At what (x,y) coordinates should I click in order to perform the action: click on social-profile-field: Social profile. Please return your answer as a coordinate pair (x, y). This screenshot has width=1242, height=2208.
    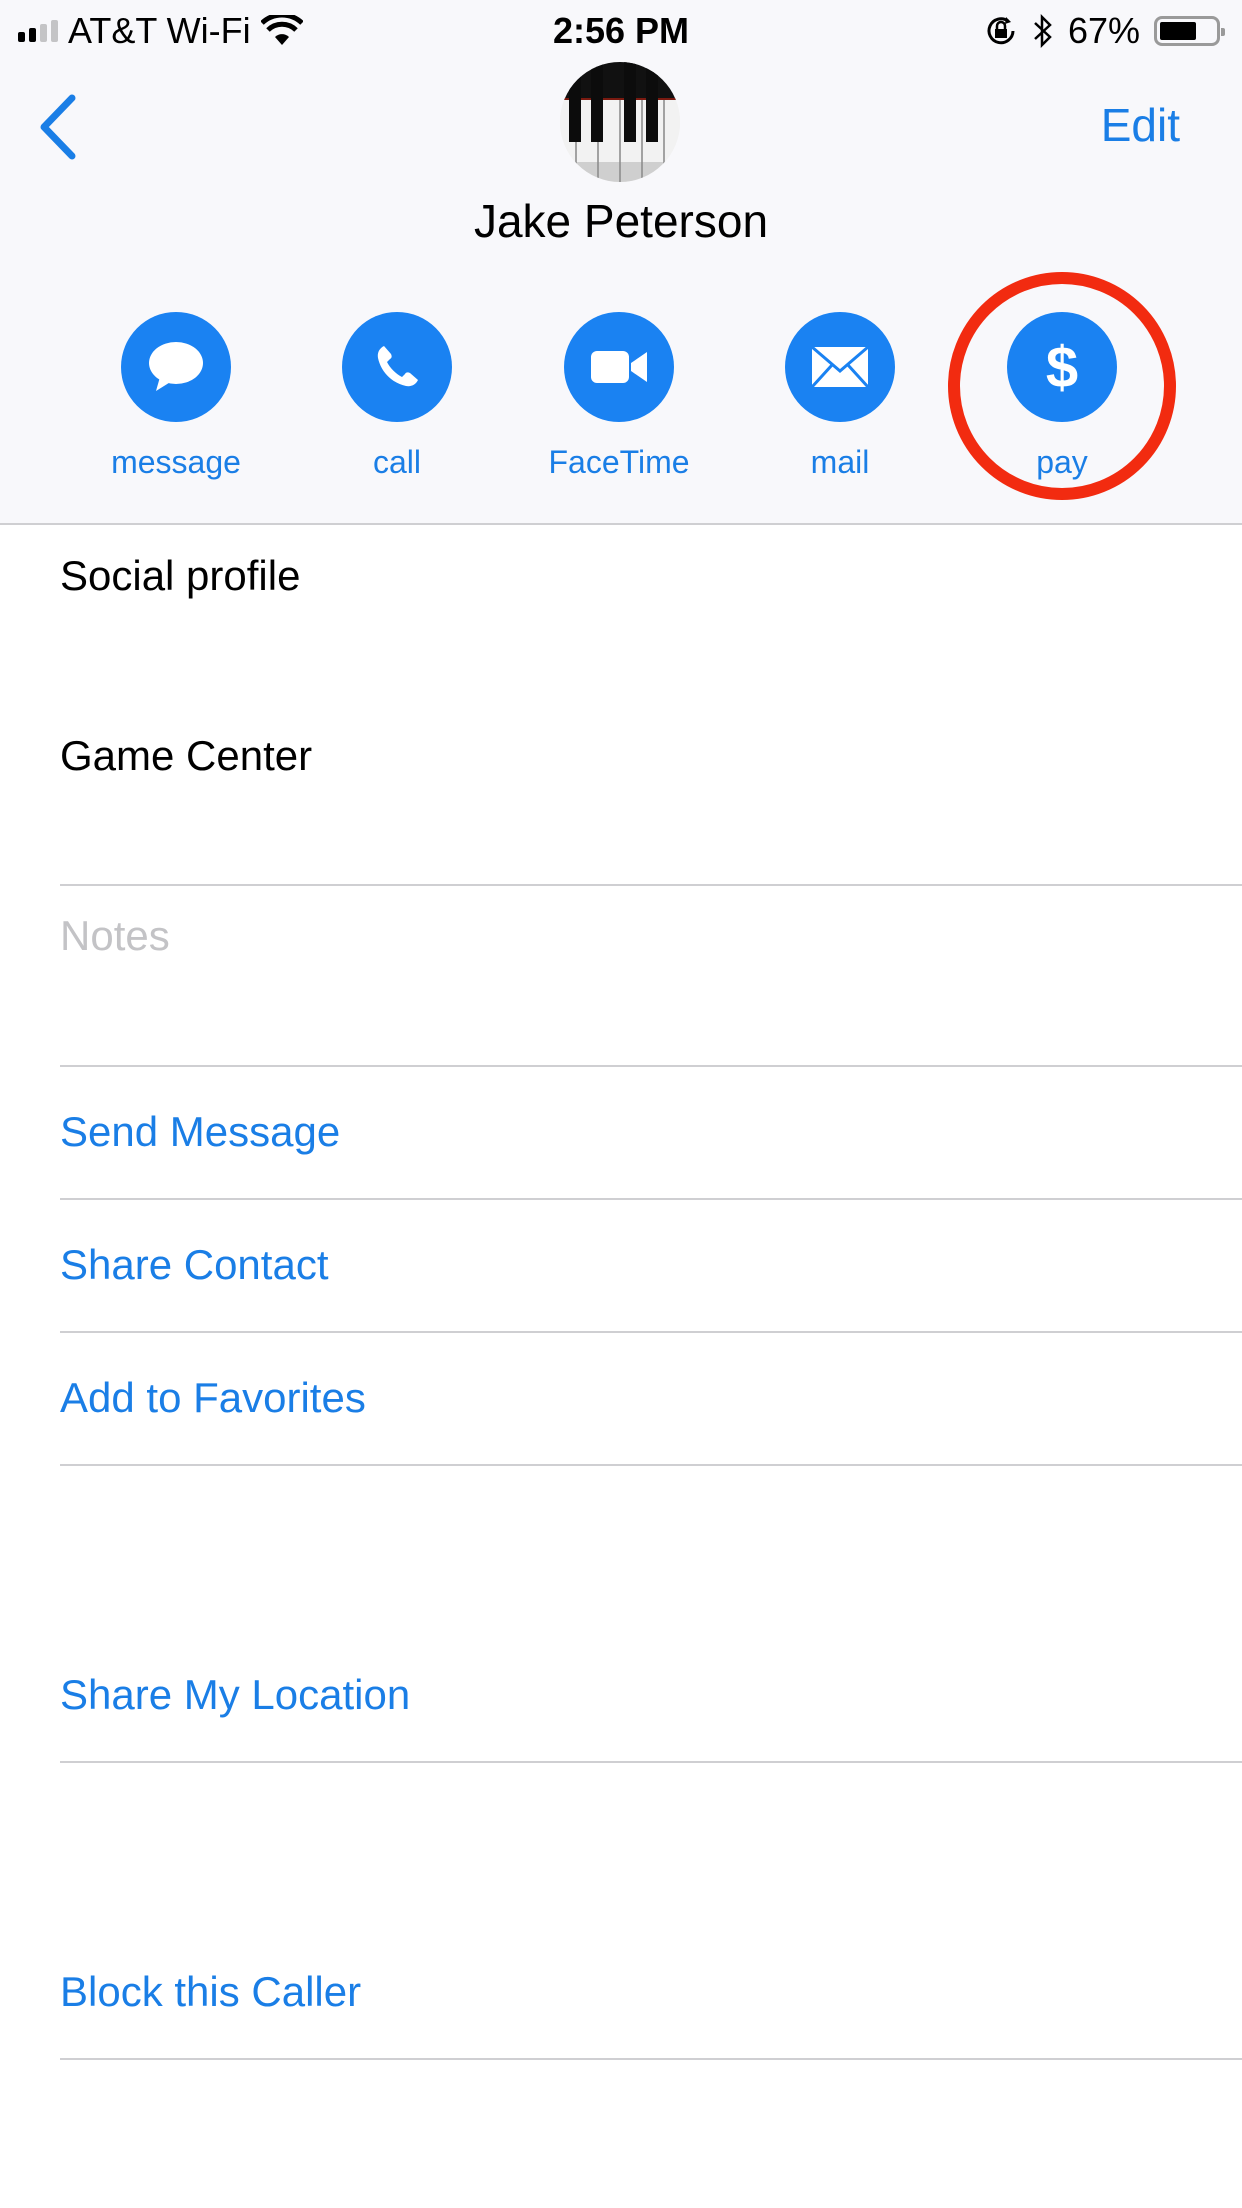
    Looking at the image, I should click on (180, 576).